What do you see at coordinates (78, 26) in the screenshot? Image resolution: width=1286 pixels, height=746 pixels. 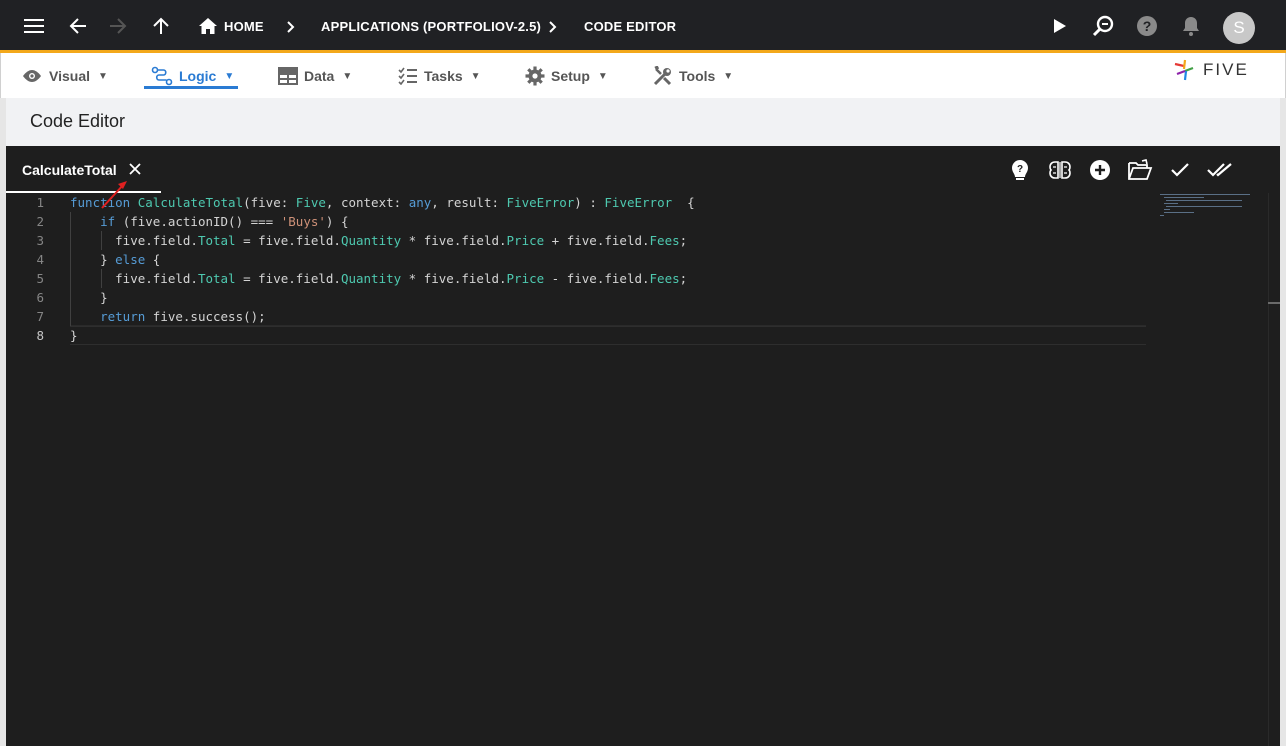 I see `back-arrow-icon` at bounding box center [78, 26].